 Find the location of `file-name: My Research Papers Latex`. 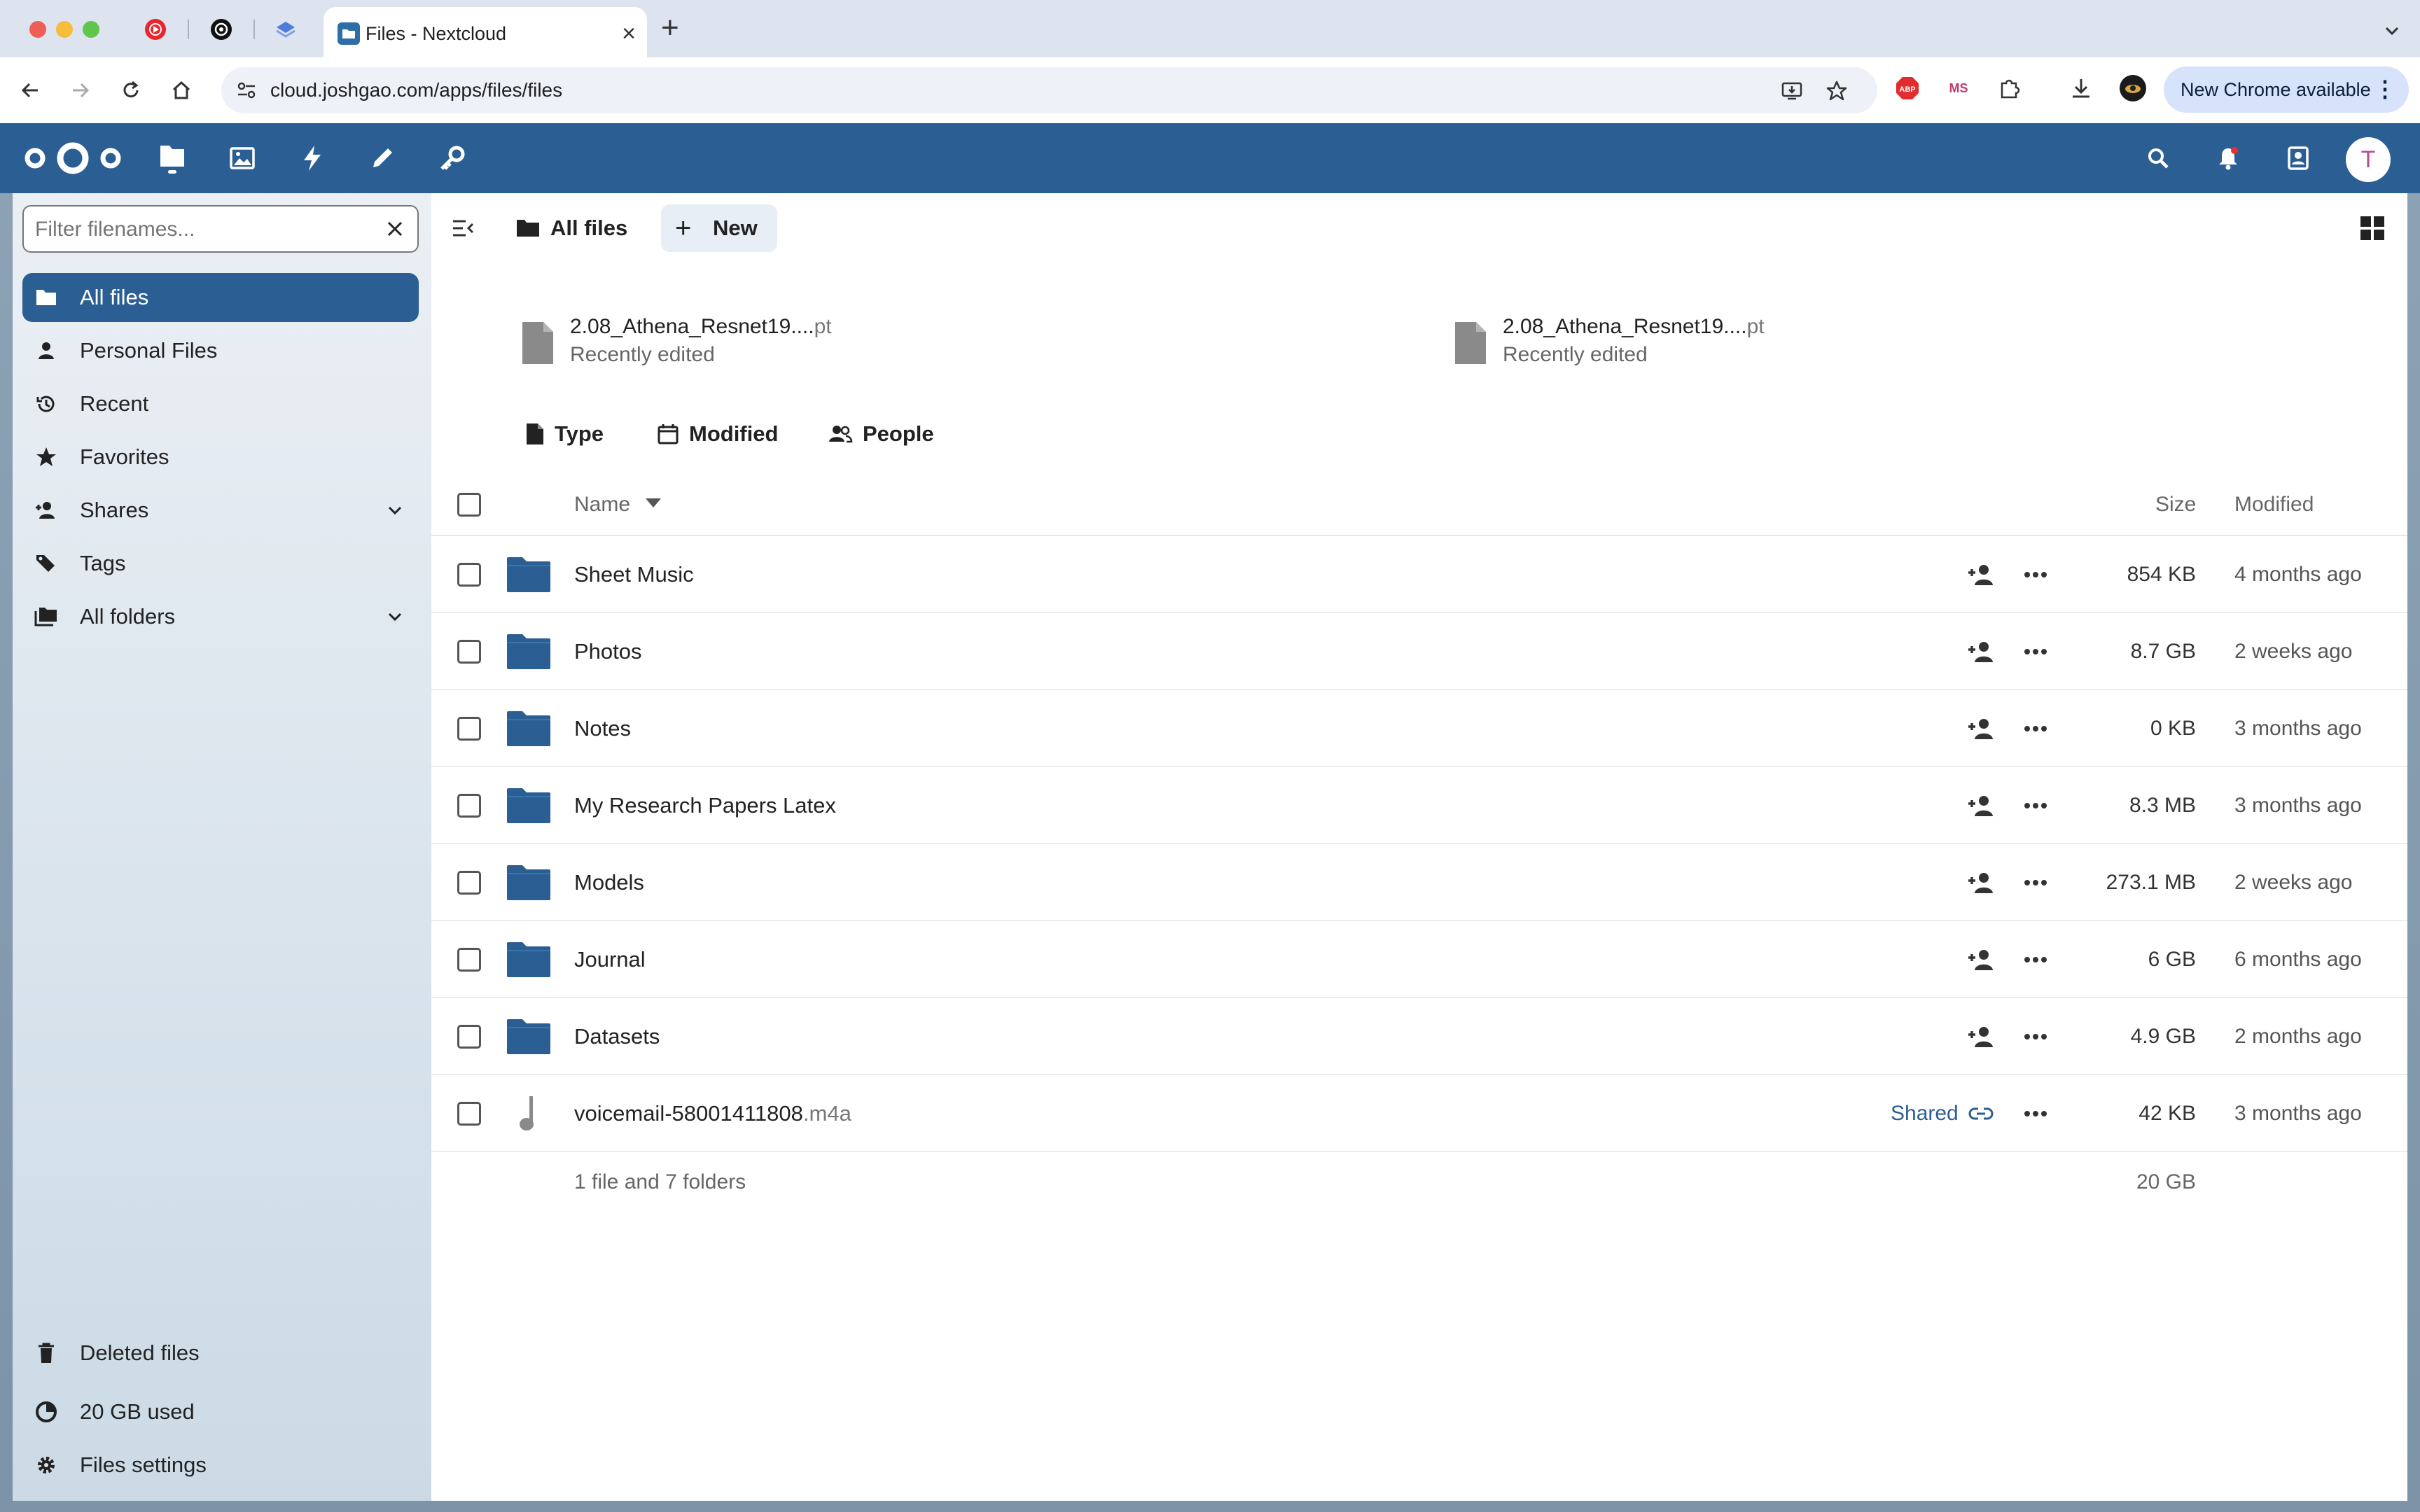

file-name: My Research Papers Latex is located at coordinates (705, 805).